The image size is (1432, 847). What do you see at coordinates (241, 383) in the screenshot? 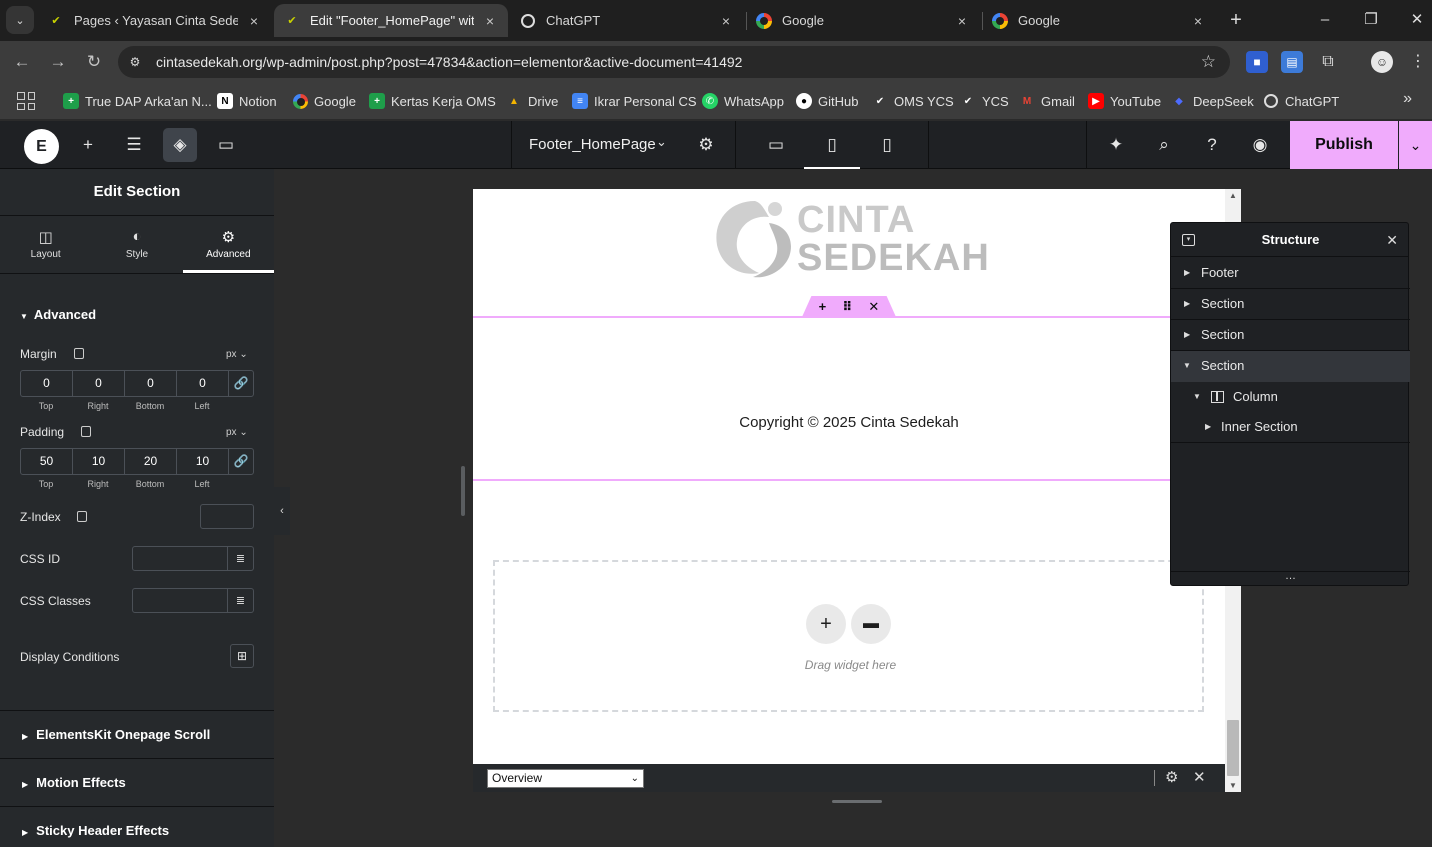
I see `link-values-icon: 🔗` at bounding box center [241, 383].